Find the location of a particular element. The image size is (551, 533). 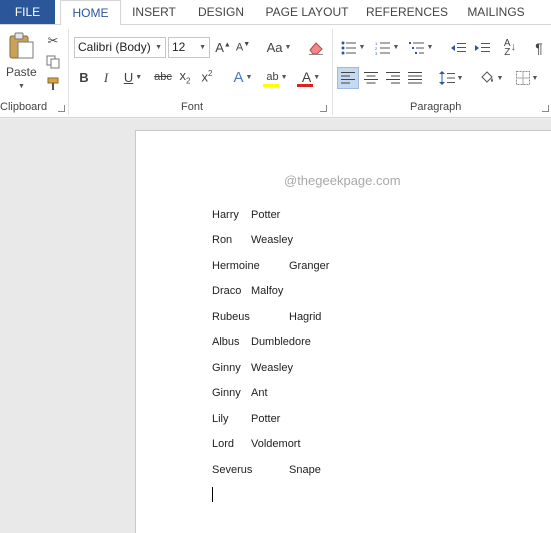

sort-button: A Z ↓ is located at coordinates (510, 47).